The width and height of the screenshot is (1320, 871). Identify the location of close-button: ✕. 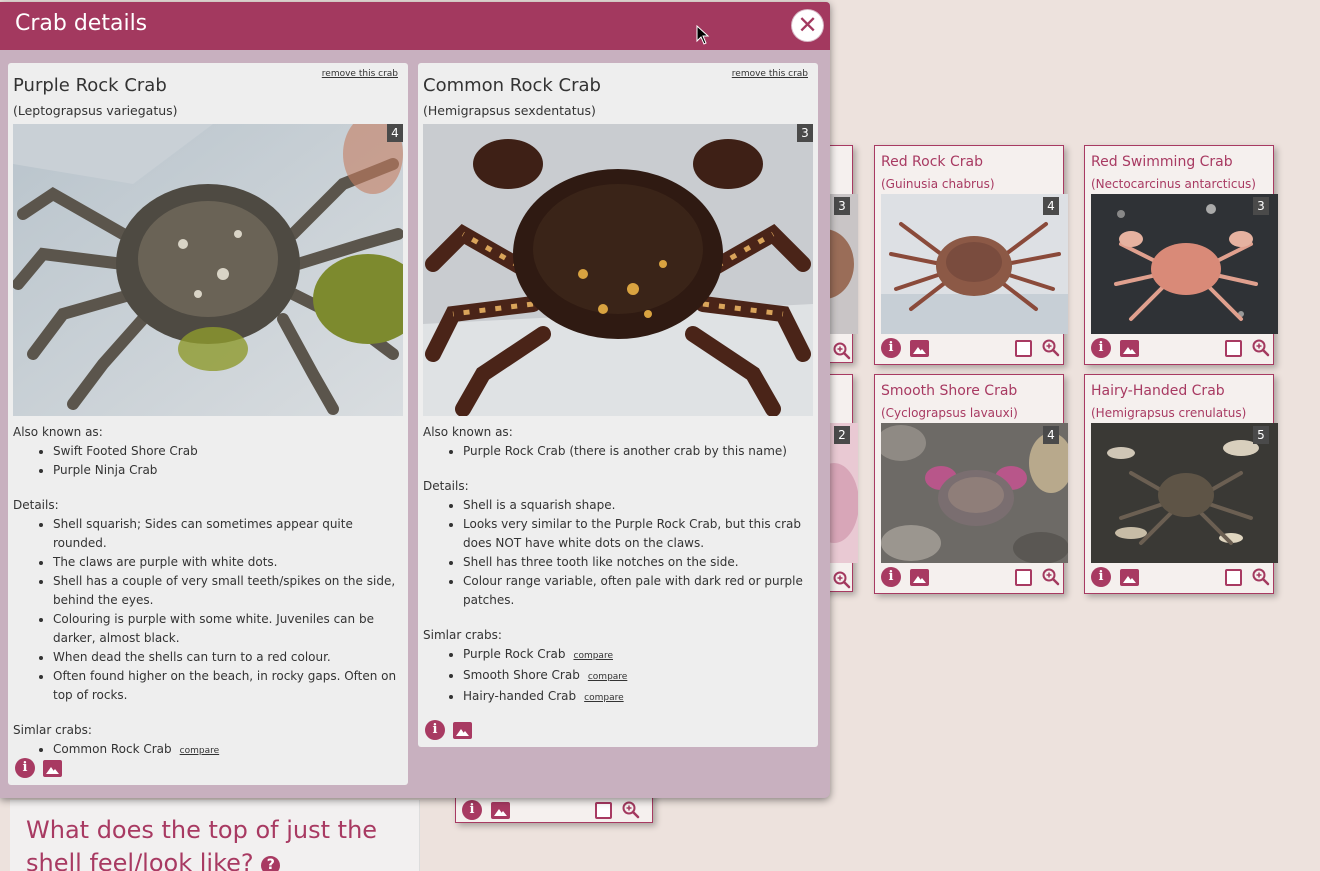
(807, 25).